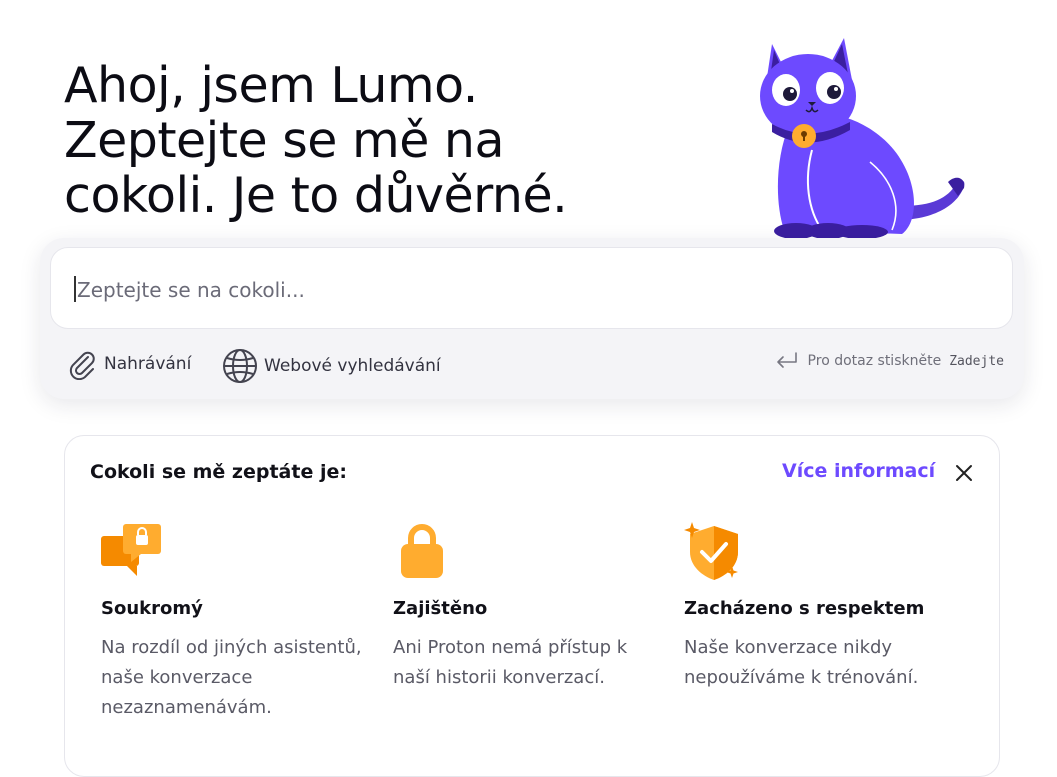 The width and height of the screenshot is (1057, 777). Describe the element at coordinates (440, 608) in the screenshot. I see `feature-secured-title: Zajištěno` at that location.